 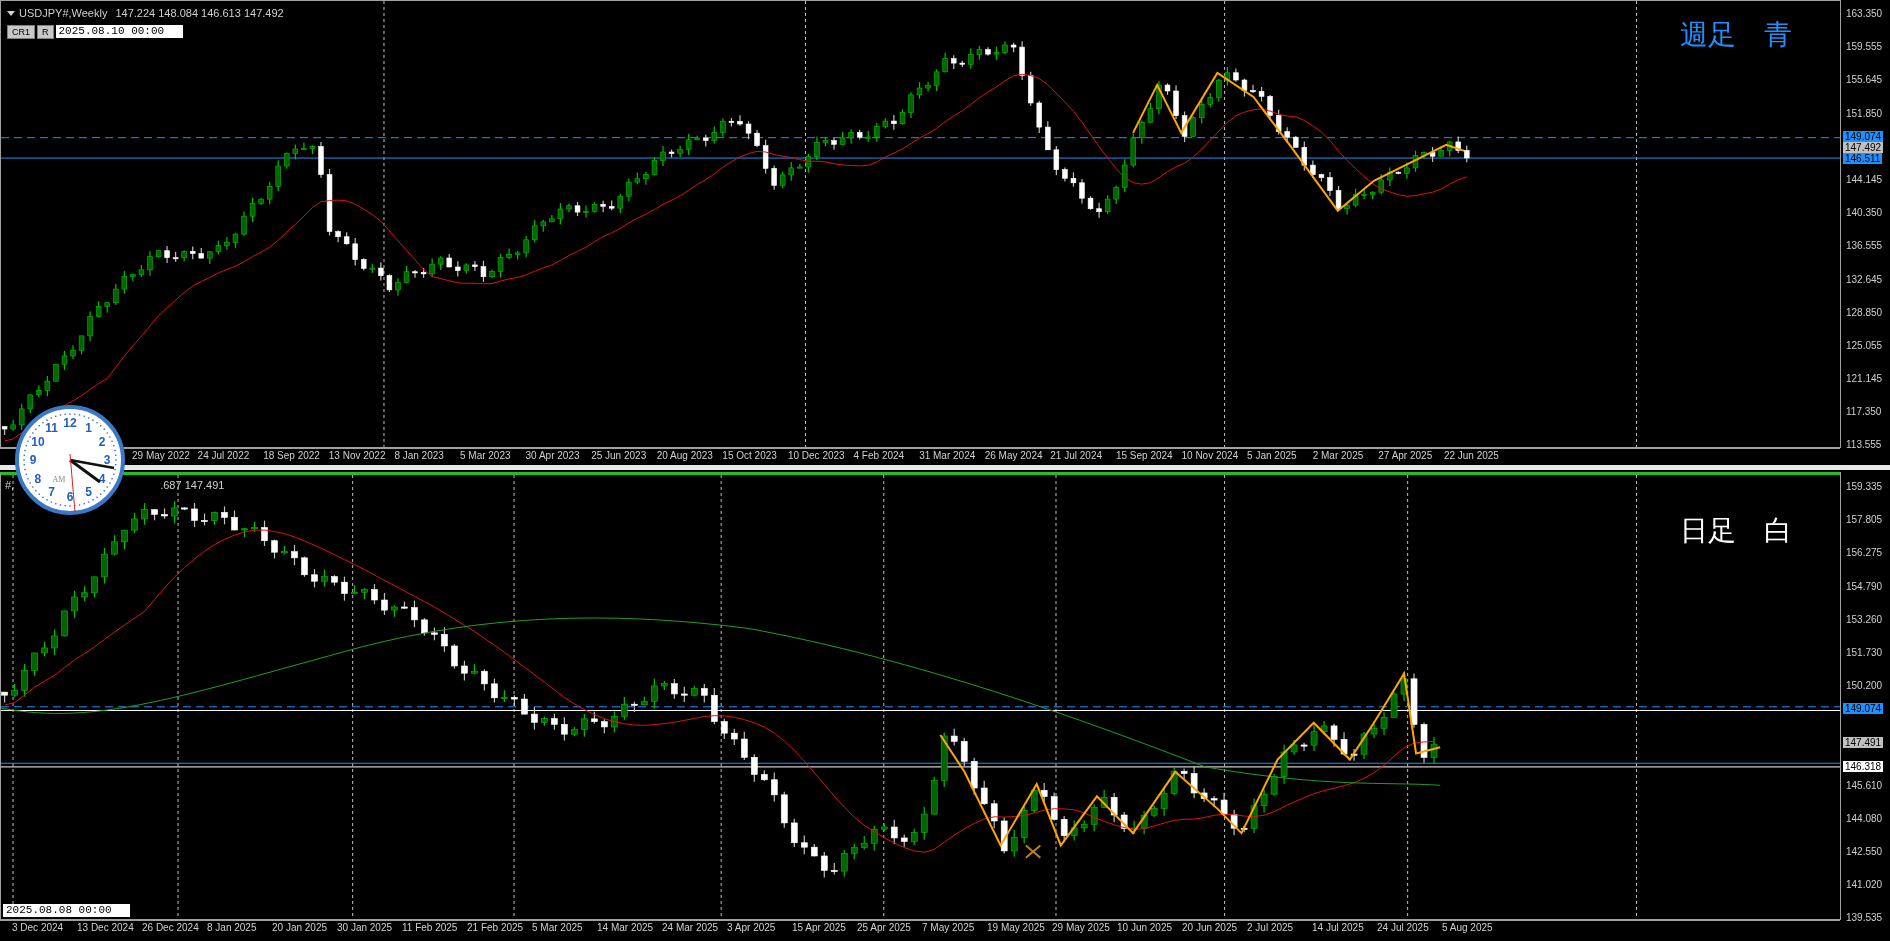 I want to click on price-axis-label: 150.200, so click(x=1864, y=686).